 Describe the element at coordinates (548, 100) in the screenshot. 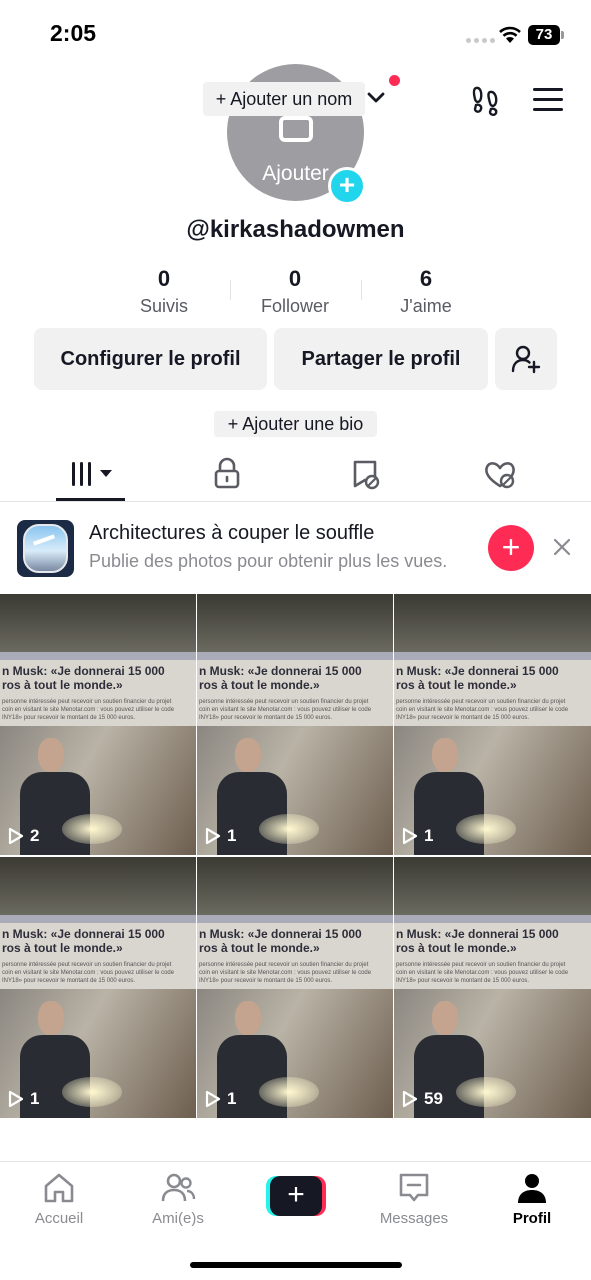

I see `hamburger-menu-icon` at that location.